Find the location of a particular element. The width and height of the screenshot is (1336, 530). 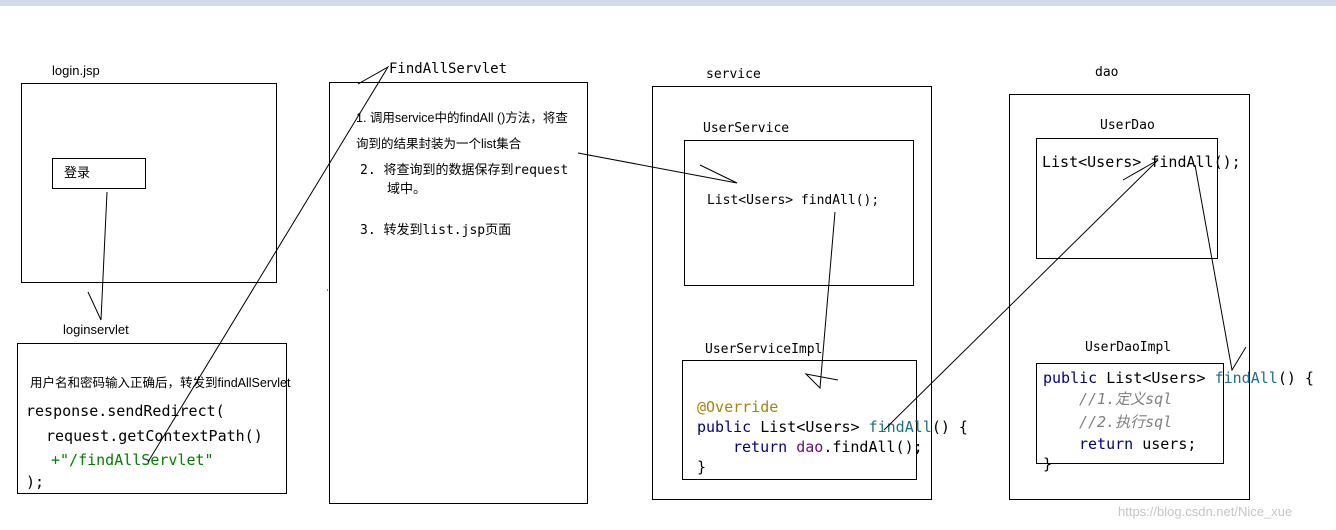

login-button: 登录 is located at coordinates (99, 173).